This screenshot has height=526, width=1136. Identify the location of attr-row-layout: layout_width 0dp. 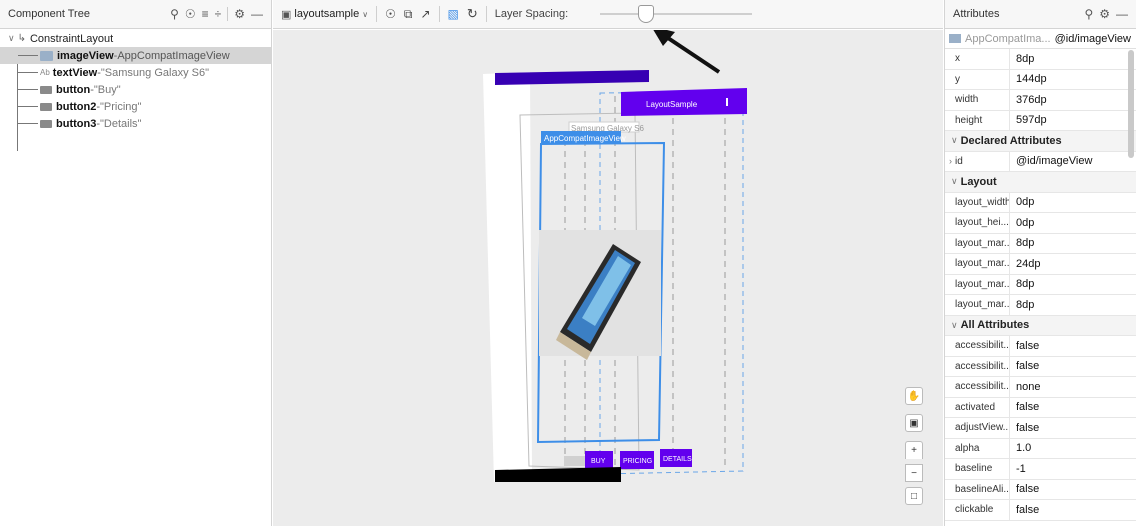
(1040, 202).